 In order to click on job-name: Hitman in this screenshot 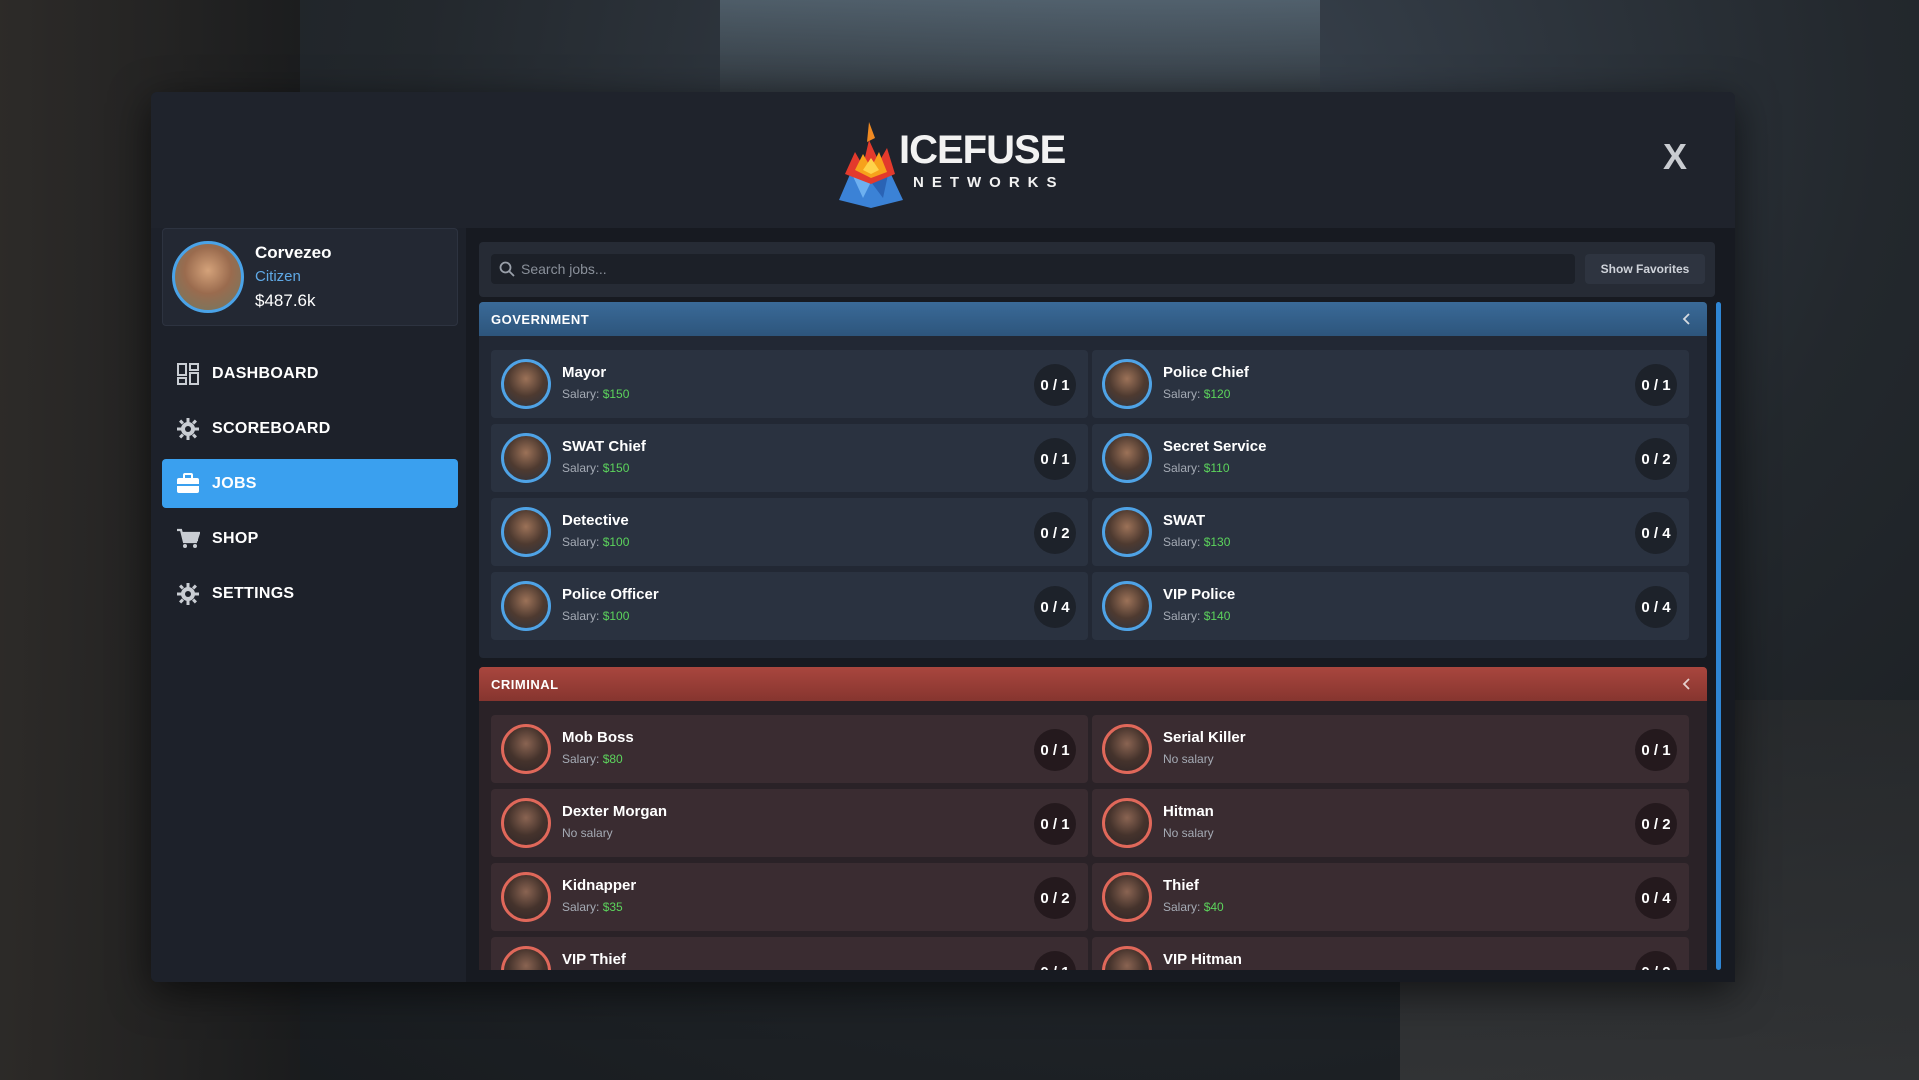, I will do `click(1188, 811)`.